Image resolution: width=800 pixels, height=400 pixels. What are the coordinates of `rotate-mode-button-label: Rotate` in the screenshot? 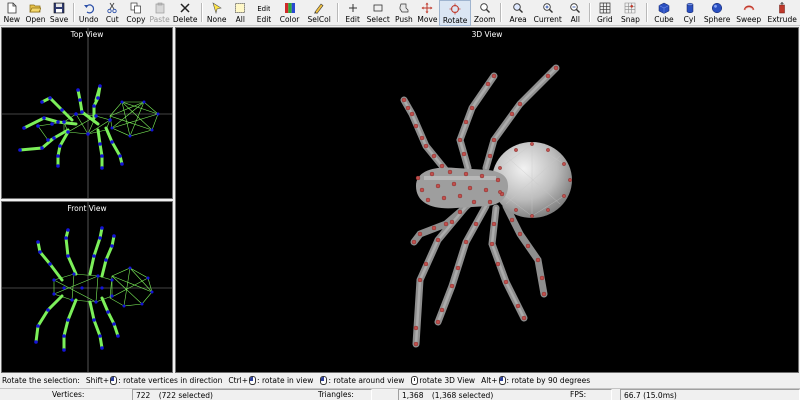 It's located at (455, 20).